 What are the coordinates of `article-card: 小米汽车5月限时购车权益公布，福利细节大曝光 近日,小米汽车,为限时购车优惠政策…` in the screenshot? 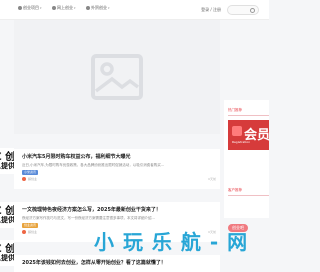 It's located at (117, 169).